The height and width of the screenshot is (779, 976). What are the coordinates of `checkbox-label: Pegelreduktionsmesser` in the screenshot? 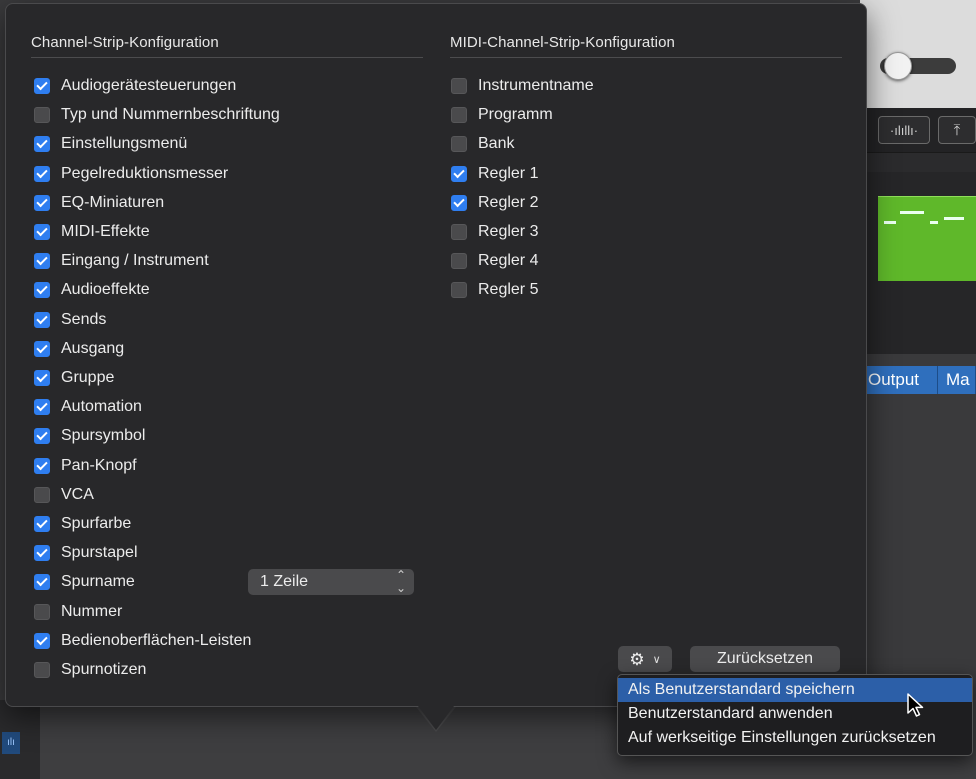 It's located at (145, 173).